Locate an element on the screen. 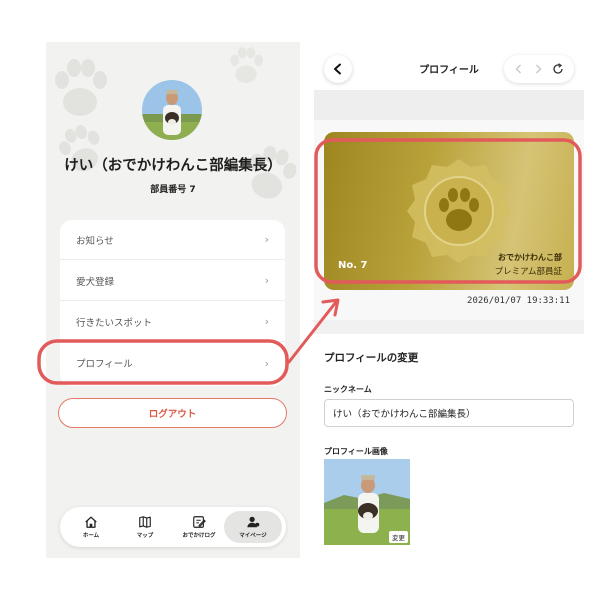 Image resolution: width=600 pixels, height=600 pixels. nav-label: ホーム is located at coordinates (91, 536).